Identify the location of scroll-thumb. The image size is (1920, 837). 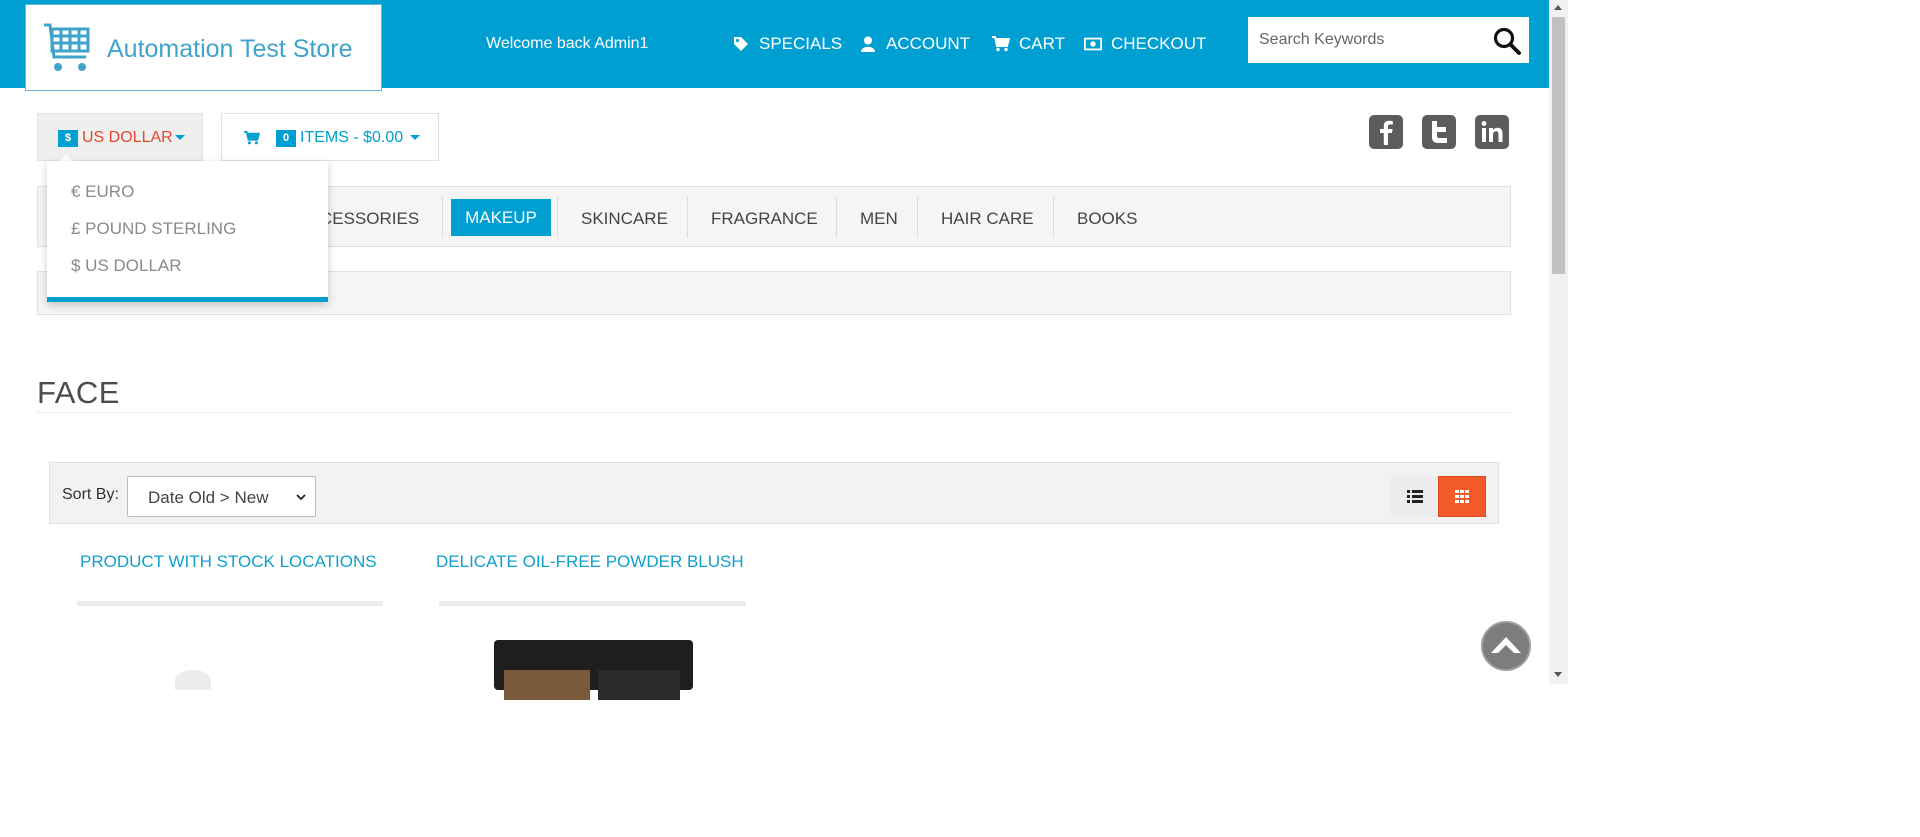
(1558, 145).